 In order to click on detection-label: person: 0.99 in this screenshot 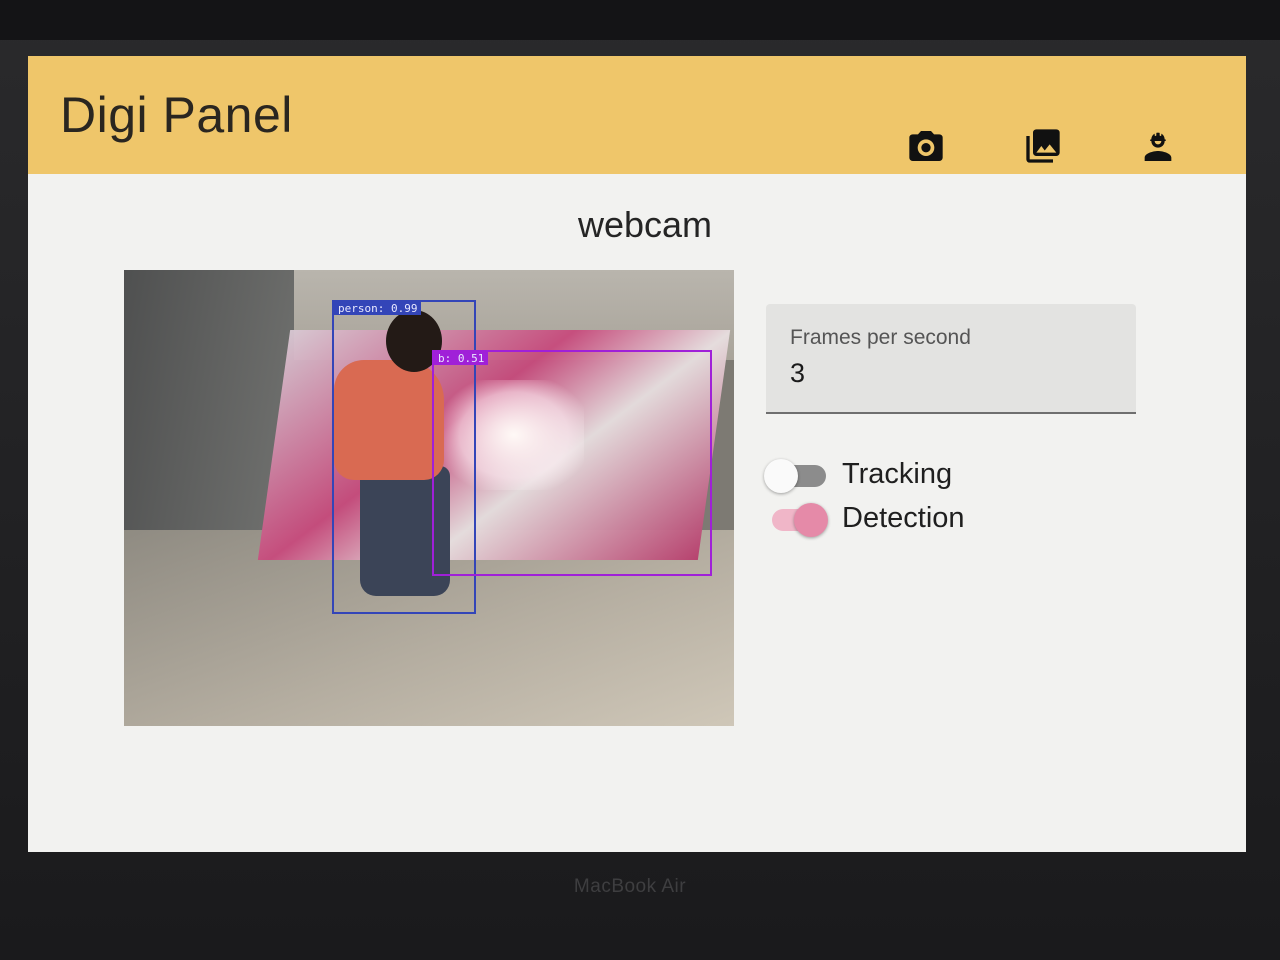, I will do `click(378, 308)`.